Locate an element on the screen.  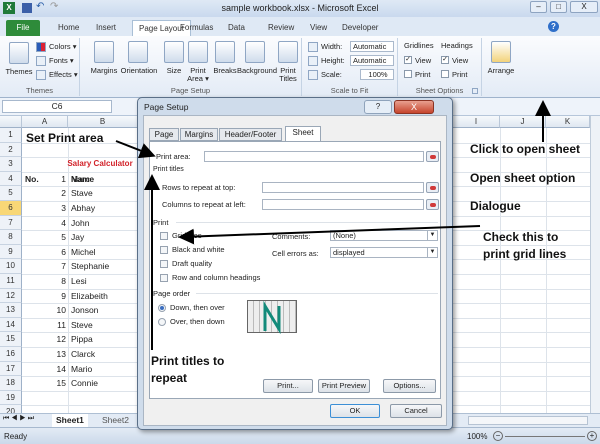
cell-name: John is located at coordinates (80, 223).